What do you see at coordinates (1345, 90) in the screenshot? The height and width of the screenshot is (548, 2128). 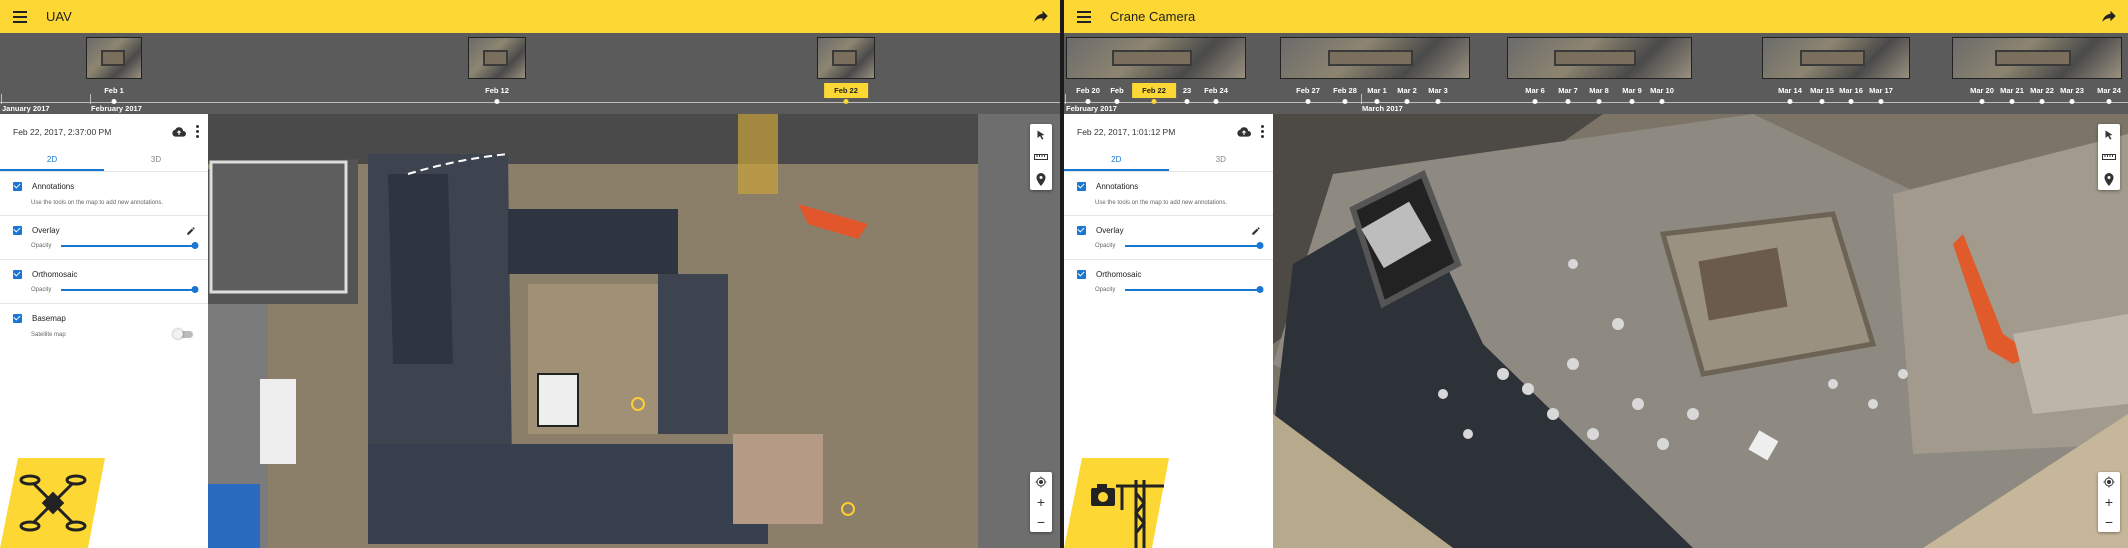 I see `timeline-date: Feb 28` at bounding box center [1345, 90].